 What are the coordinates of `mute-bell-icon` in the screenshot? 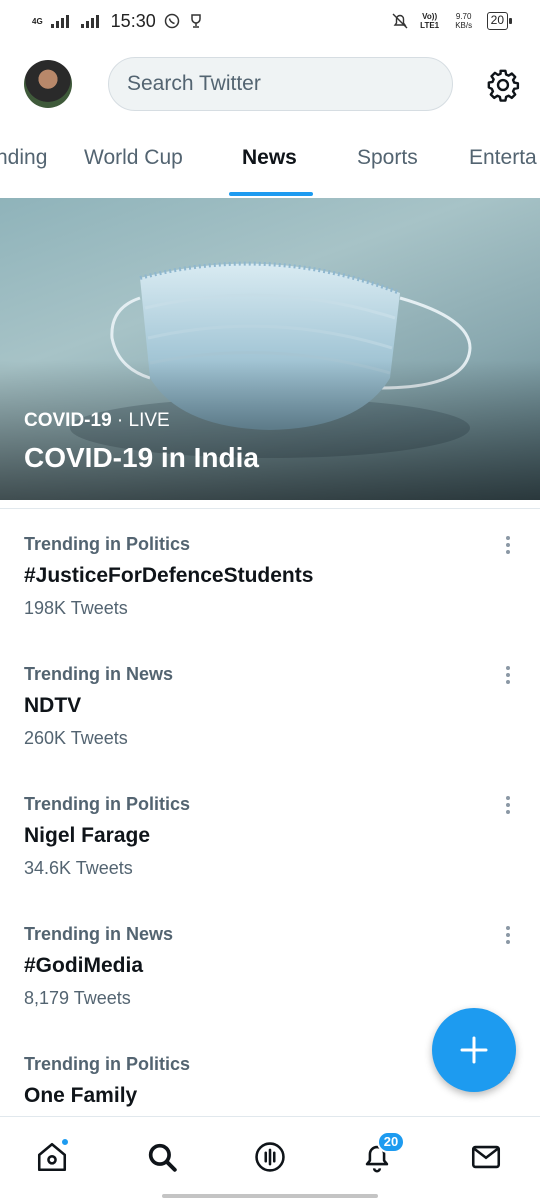 It's located at (400, 21).